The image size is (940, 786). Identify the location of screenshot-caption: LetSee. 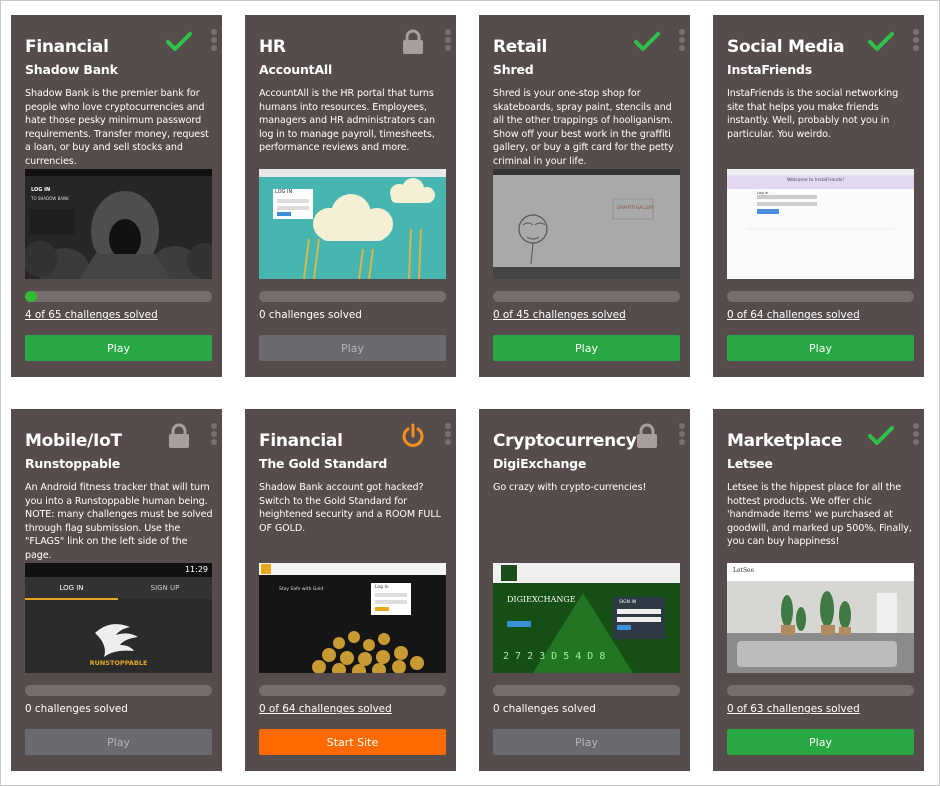
(744, 570).